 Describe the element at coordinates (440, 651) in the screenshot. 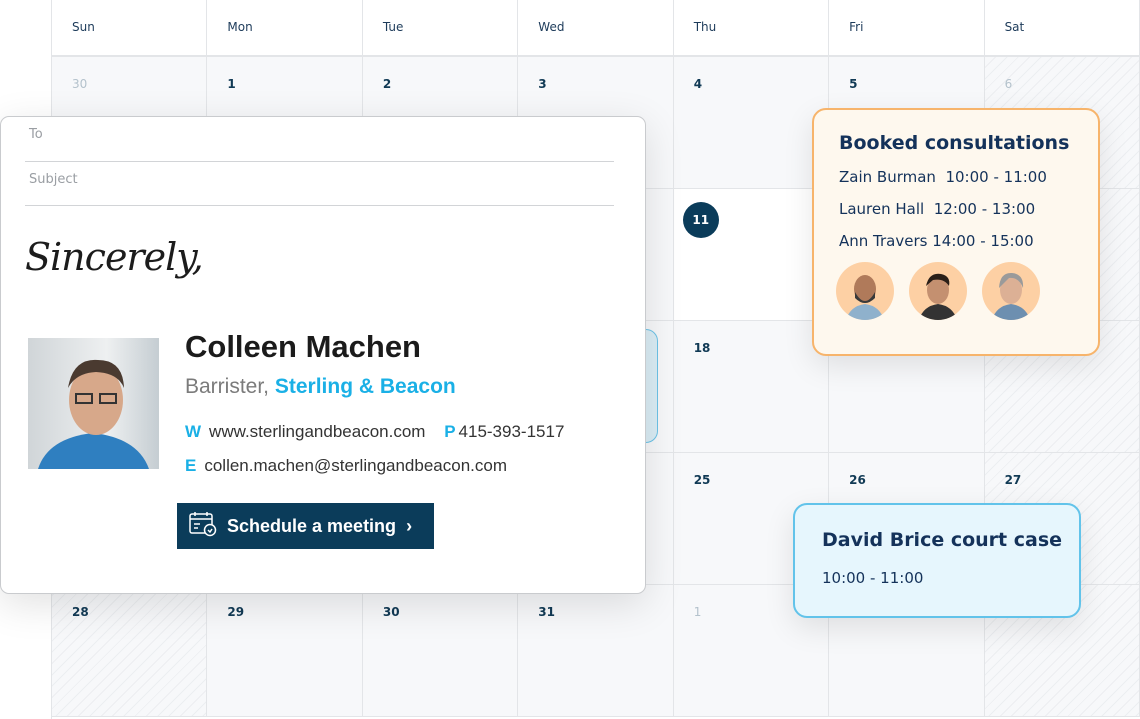

I see `calendar-day-cell: 30` at that location.